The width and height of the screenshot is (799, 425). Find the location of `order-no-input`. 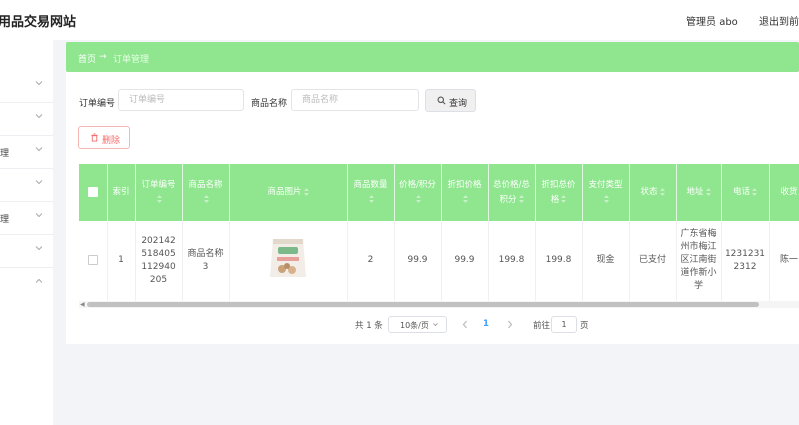

order-no-input is located at coordinates (181, 100).